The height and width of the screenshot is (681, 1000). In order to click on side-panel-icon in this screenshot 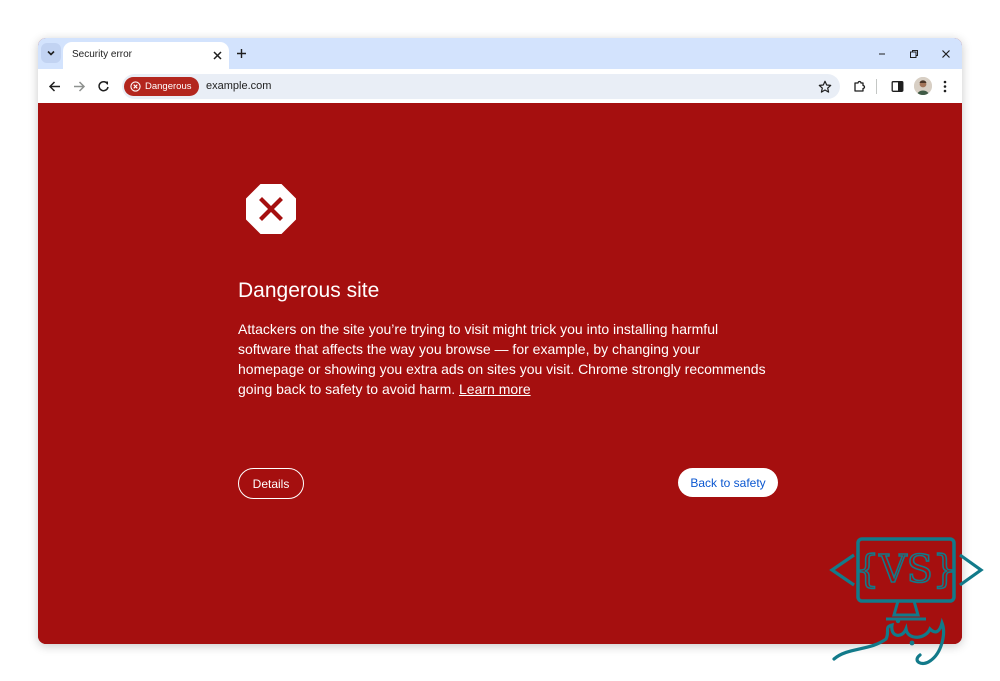, I will do `click(897, 86)`.